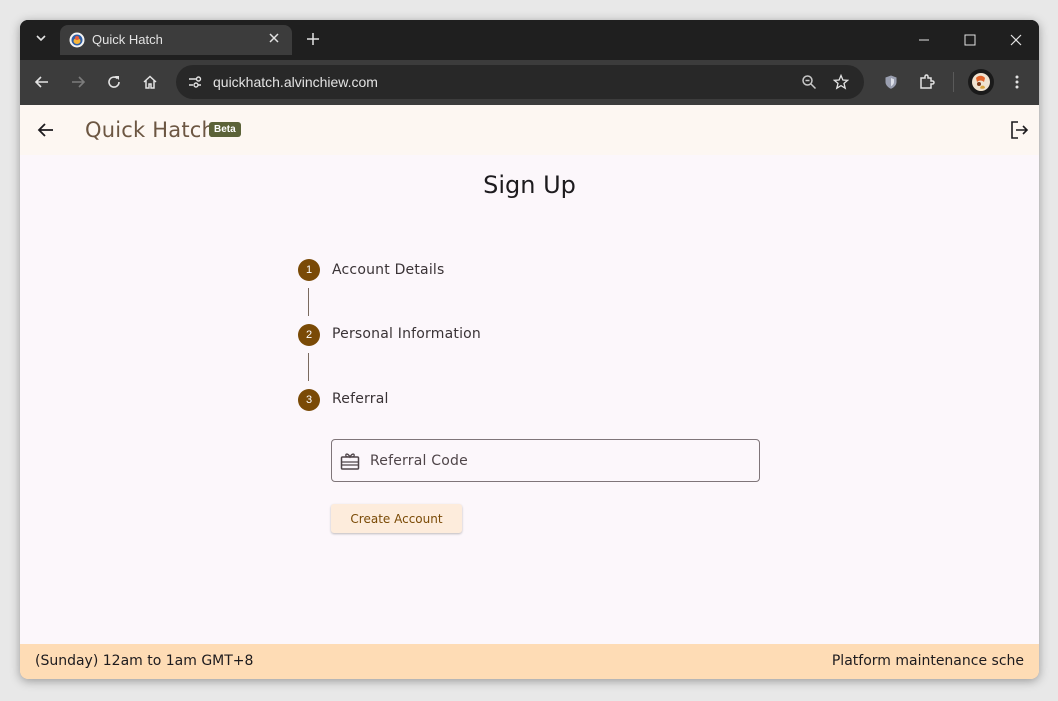 This screenshot has height=701, width=1058. I want to click on maximize-icon, so click(970, 40).